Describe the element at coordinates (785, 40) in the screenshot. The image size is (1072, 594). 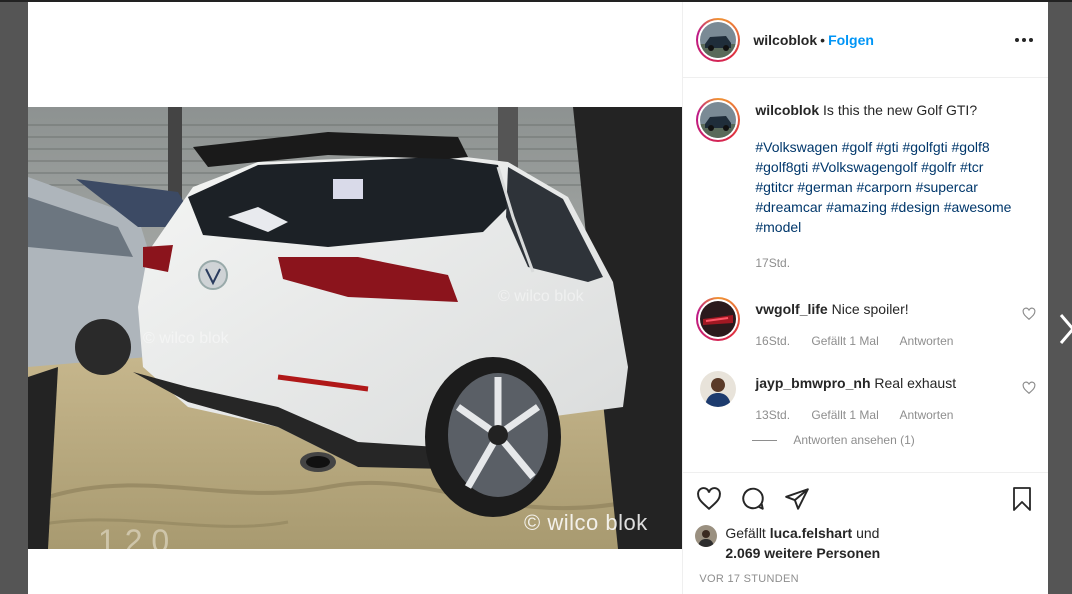
I see `header-username: wilcoblok` at that location.